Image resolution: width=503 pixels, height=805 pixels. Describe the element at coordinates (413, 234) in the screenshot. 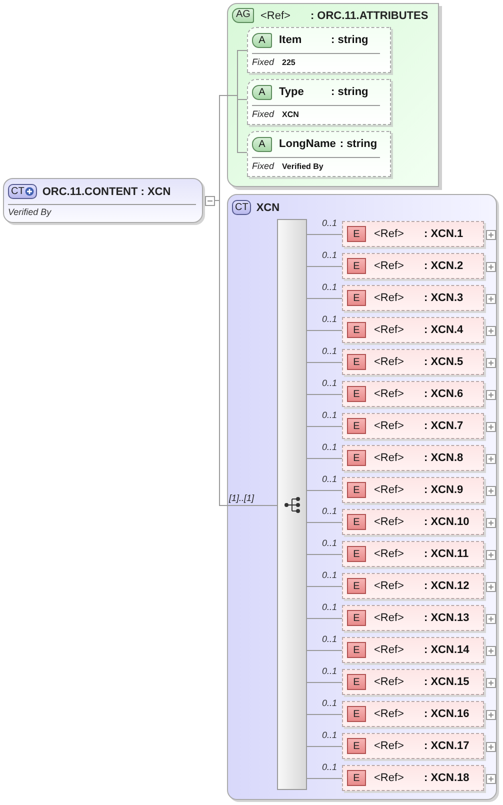

I see `element-node: E <Ref> : XCN.1` at that location.